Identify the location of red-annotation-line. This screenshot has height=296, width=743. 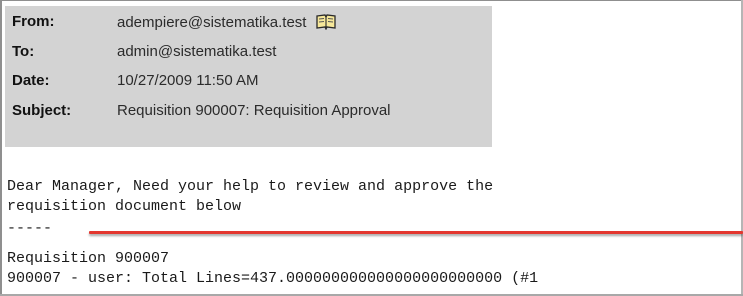
(416, 232).